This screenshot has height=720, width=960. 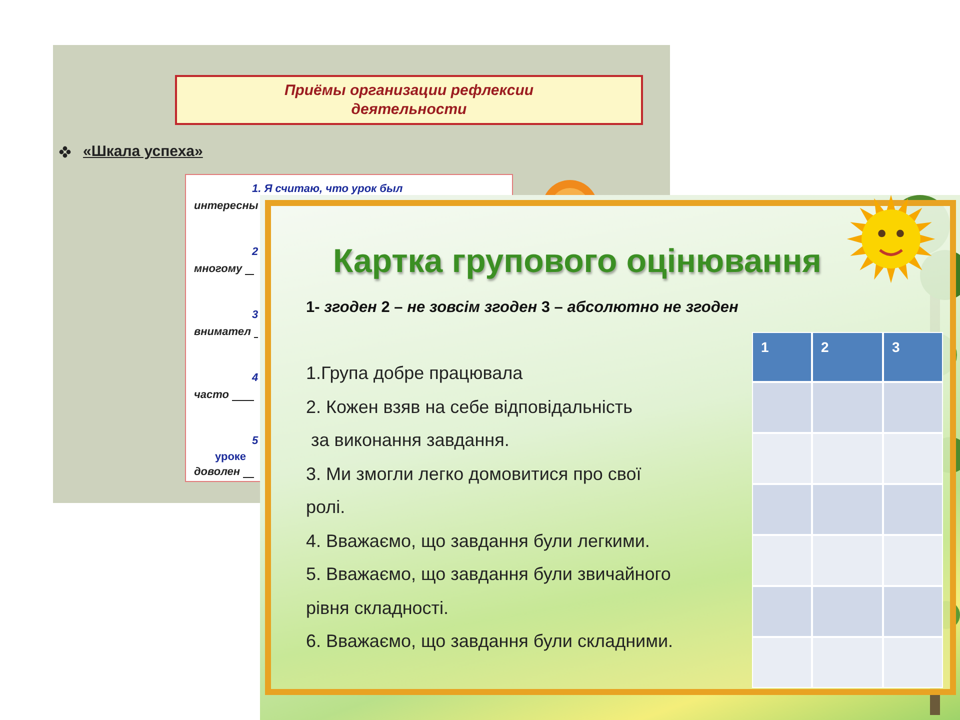 I want to click on statement-text: 4. Вважаємо, що завдання були легкими., so click(x=478, y=541).